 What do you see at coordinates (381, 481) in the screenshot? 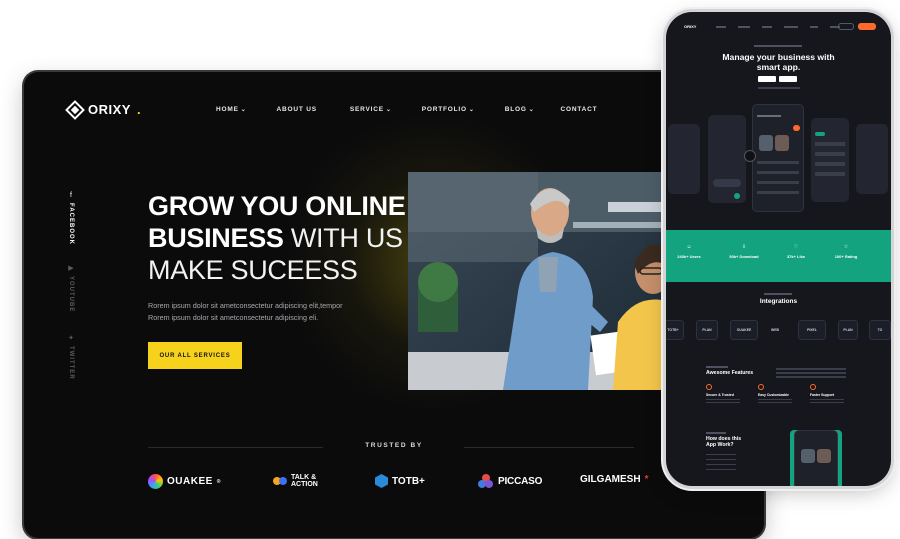
I see `totb-logo-icon` at bounding box center [381, 481].